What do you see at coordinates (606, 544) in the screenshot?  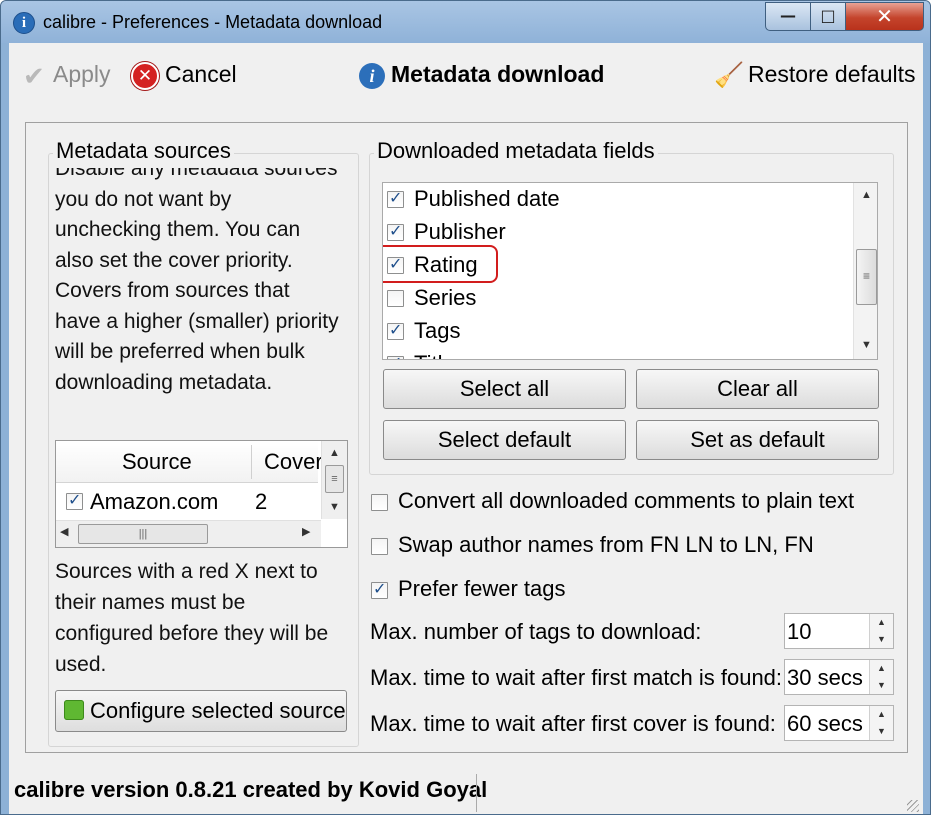 I see `swap-author-label: Swap author names from FN LN to LN, FN` at bounding box center [606, 544].